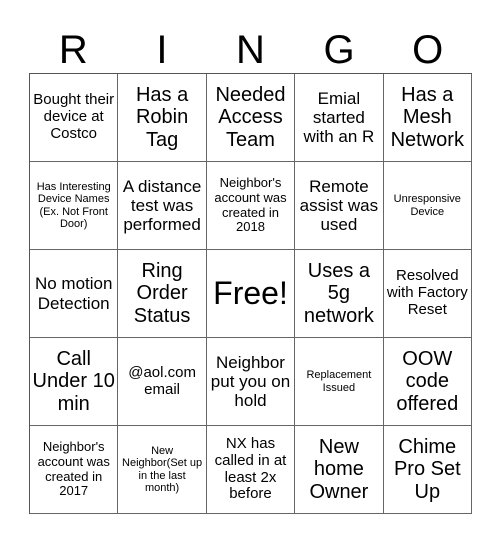 The image size is (500, 544). I want to click on bingo-cell: No motion Detection, so click(74, 294).